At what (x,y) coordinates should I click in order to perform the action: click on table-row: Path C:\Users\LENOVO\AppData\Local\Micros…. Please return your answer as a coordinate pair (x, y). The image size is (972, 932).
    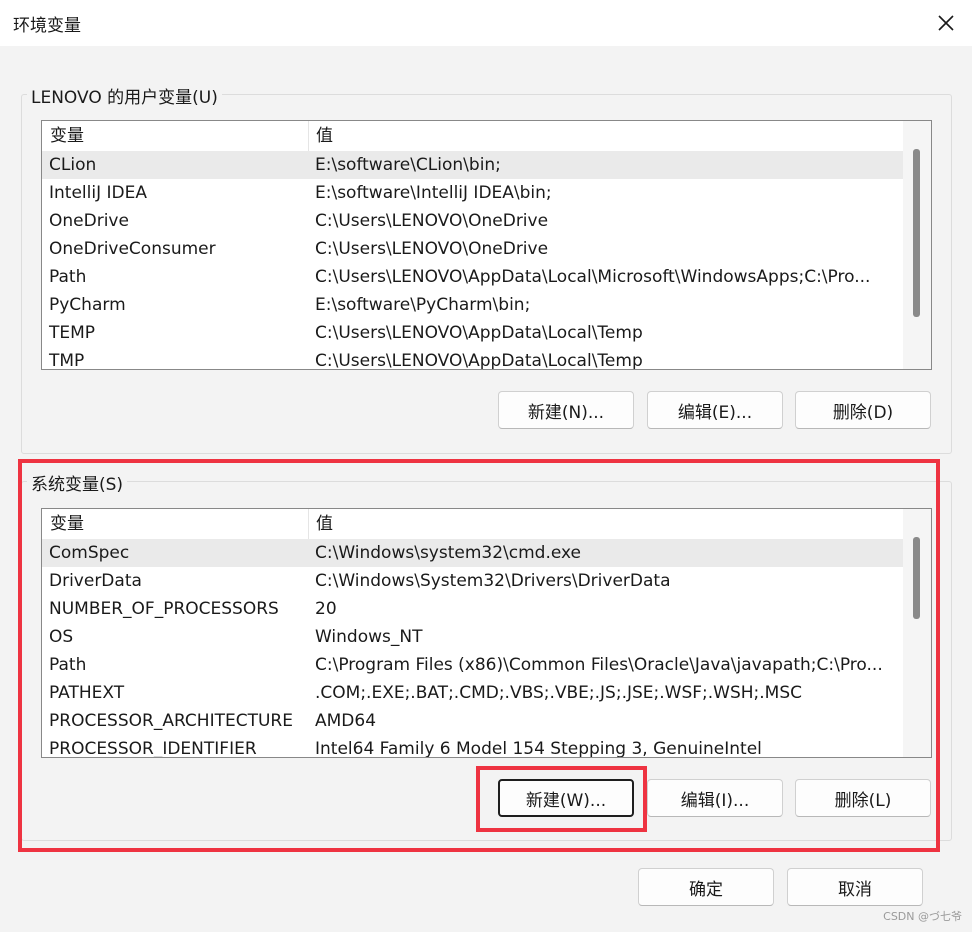
    Looking at the image, I should click on (472, 277).